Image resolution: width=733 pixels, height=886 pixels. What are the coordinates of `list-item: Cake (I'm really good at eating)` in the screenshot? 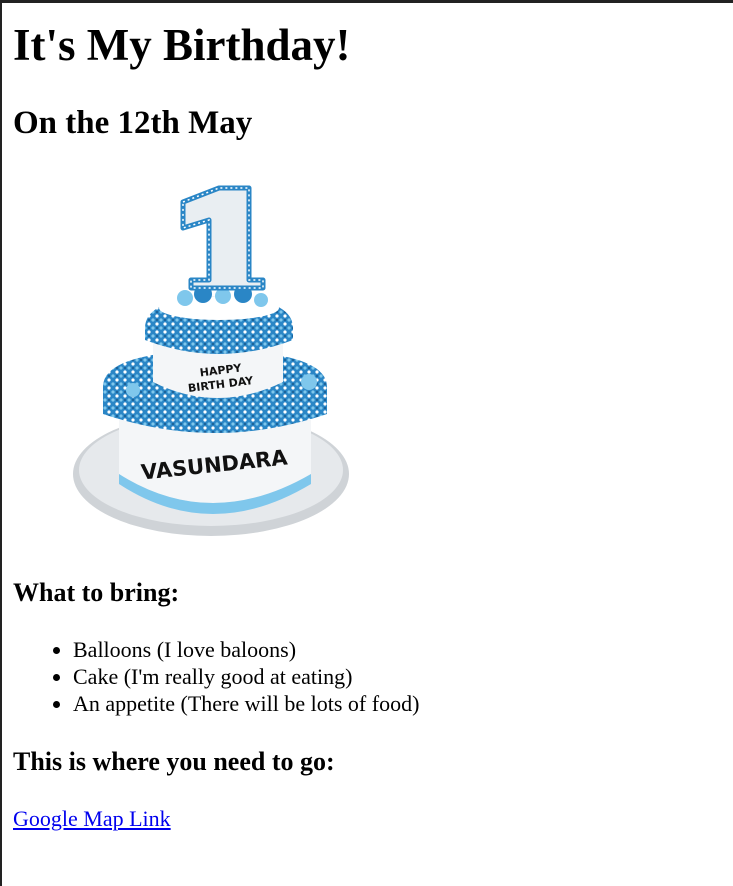 It's located at (246, 676).